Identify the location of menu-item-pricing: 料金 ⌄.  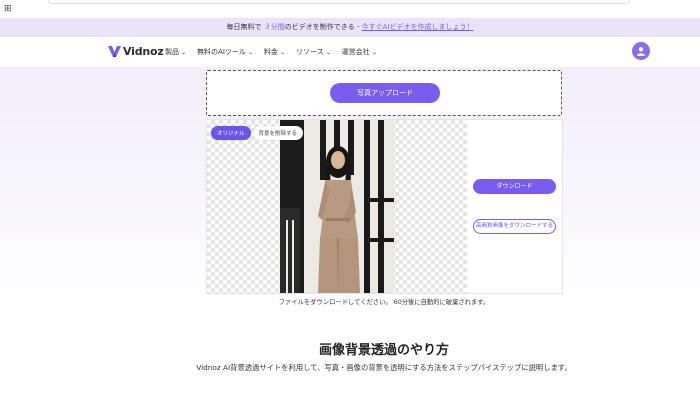
(274, 52).